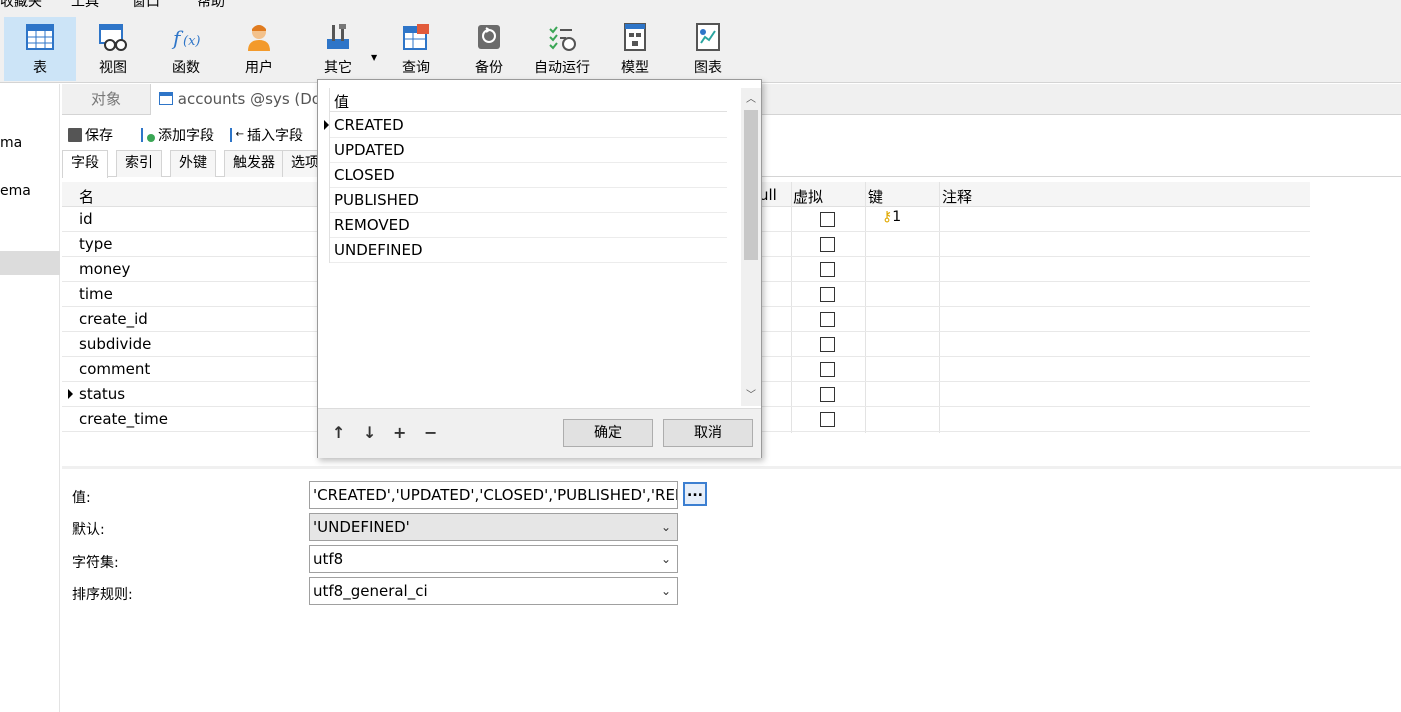 Image resolution: width=1401 pixels, height=712 pixels. What do you see at coordinates (562, 37) in the screenshot?
I see `schedule-icon` at bounding box center [562, 37].